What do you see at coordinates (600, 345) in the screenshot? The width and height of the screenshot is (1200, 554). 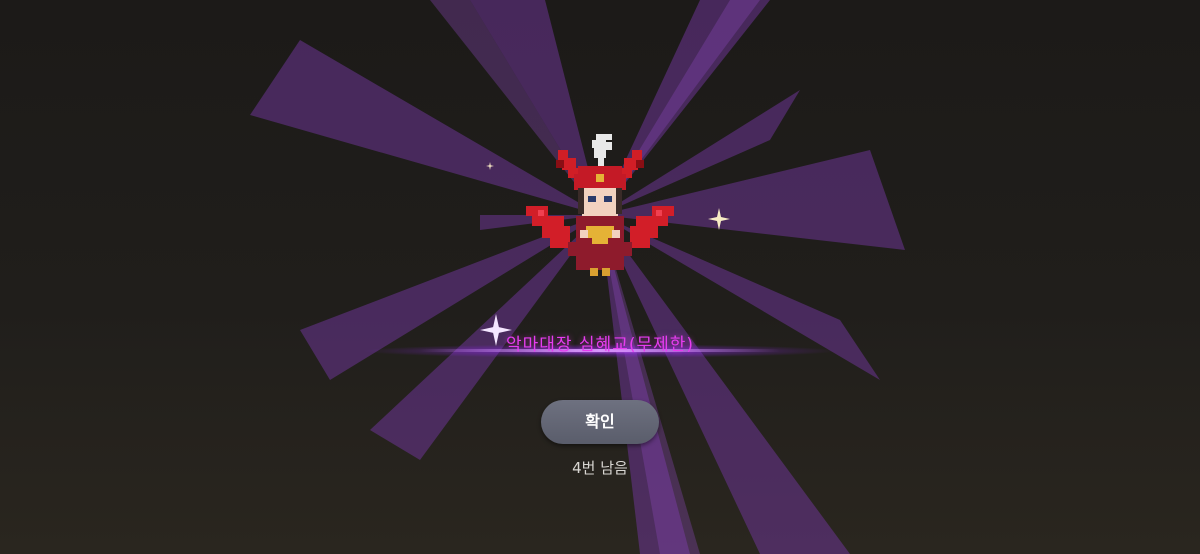 I see `reward-item-name: 악마대장 심혜교(무제한)` at bounding box center [600, 345].